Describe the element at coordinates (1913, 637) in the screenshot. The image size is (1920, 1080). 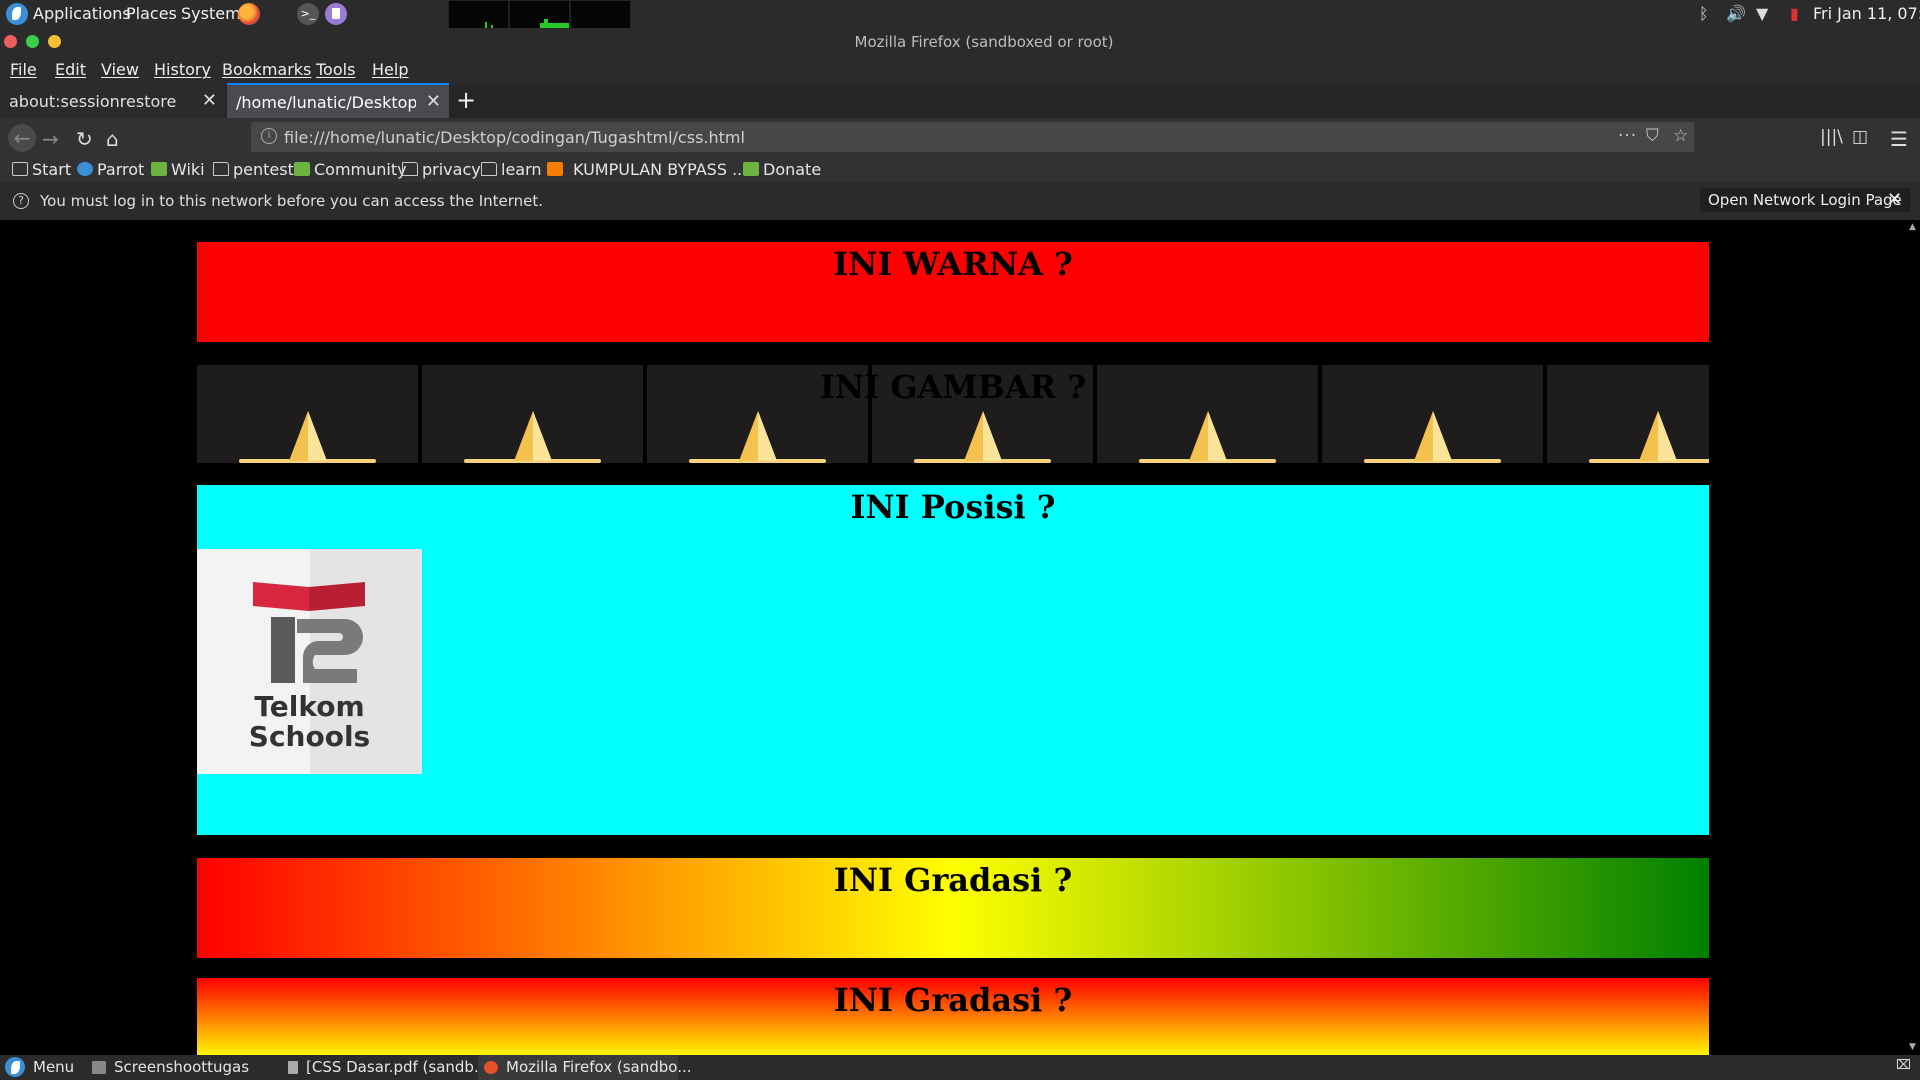
I see `page-scrollbar: ▲ ▼` at that location.